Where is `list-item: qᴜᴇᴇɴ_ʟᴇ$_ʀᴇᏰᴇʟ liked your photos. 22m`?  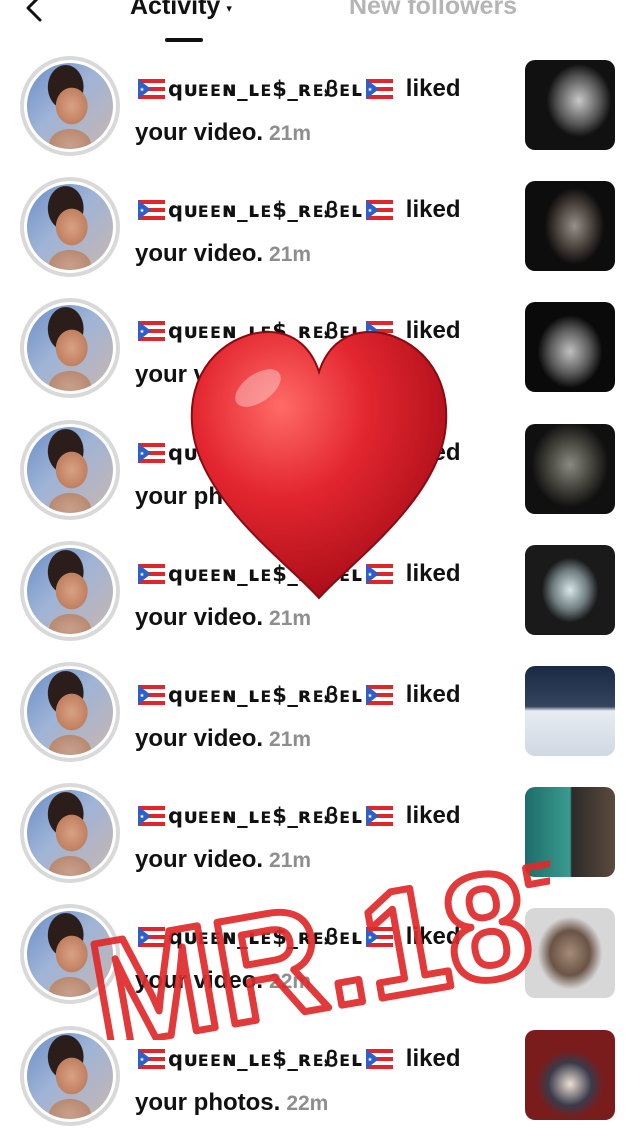 list-item: qᴜᴇᴇɴ_ʟᴇ$_ʀᴇᏰᴇʟ liked your photos. 22m is located at coordinates (320, 1074).